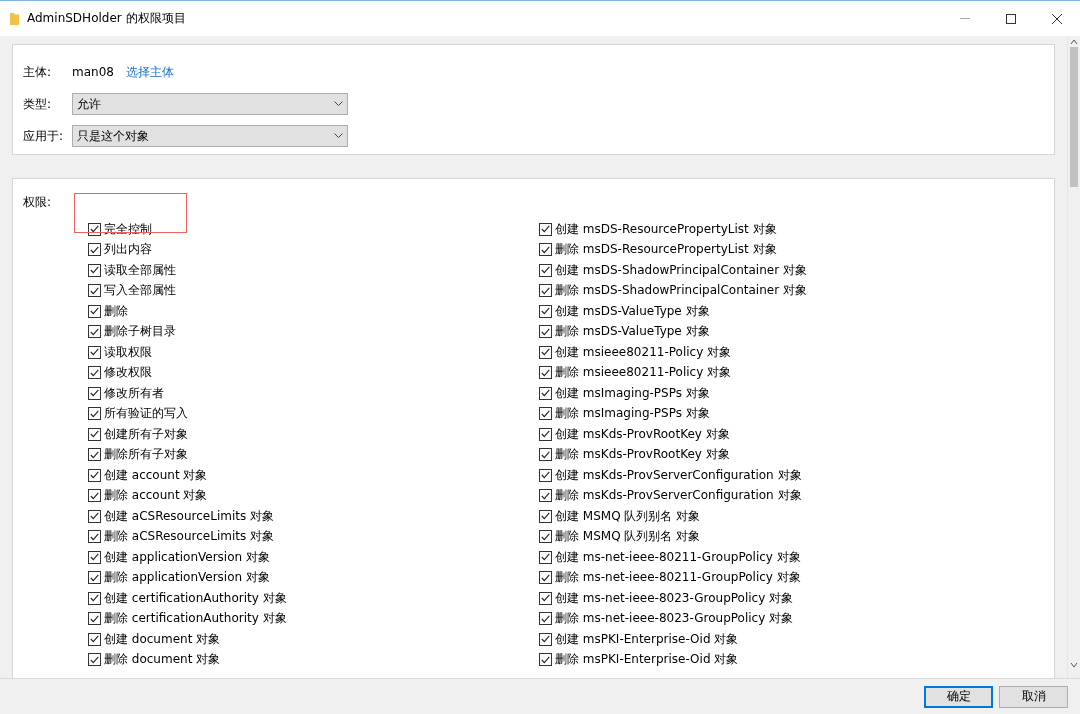 This screenshot has height=714, width=1080. What do you see at coordinates (678, 557) in the screenshot?
I see `permission-label: 创建 ms-net-ieee-80211-GroupPolicy 对象` at bounding box center [678, 557].